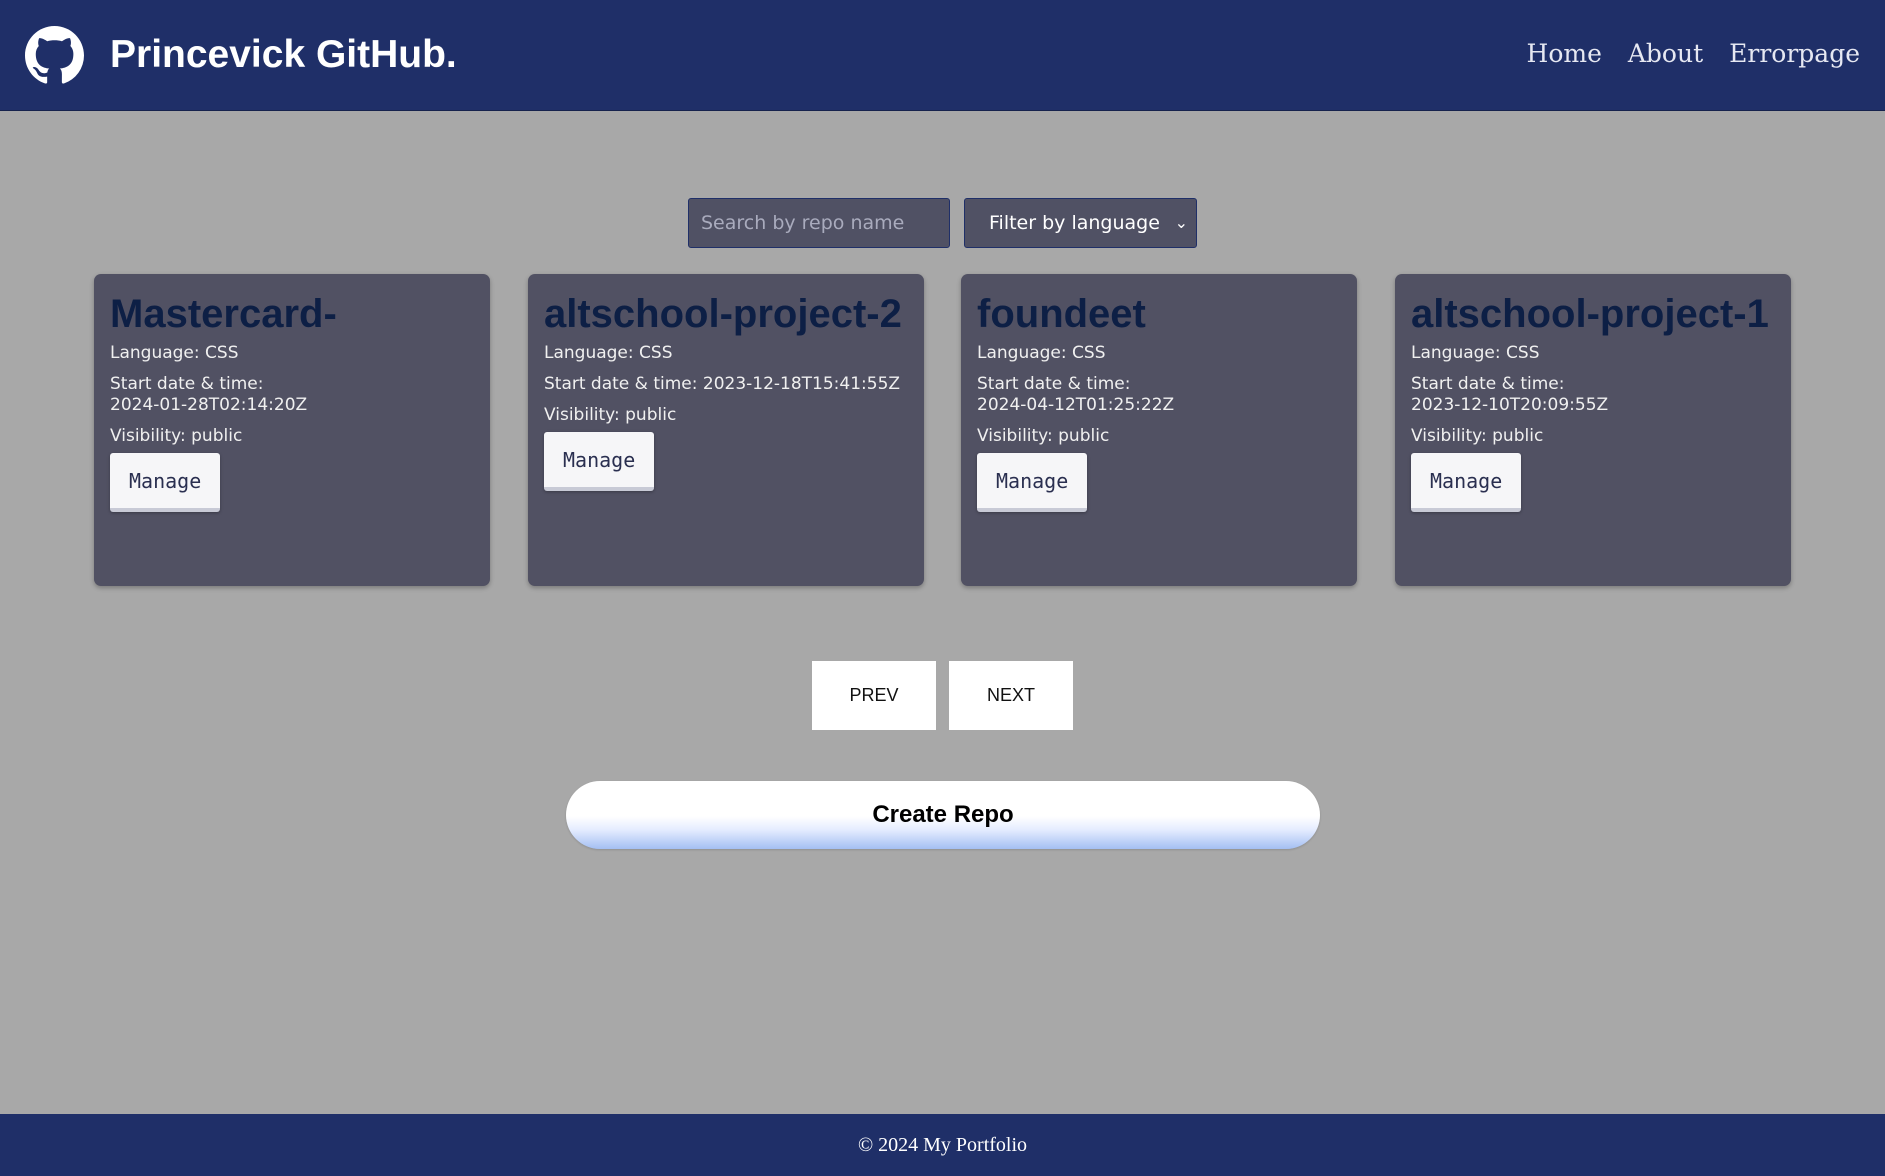 This screenshot has width=1885, height=1176. Describe the element at coordinates (1011, 695) in the screenshot. I see `next-page-button: NEXT` at that location.